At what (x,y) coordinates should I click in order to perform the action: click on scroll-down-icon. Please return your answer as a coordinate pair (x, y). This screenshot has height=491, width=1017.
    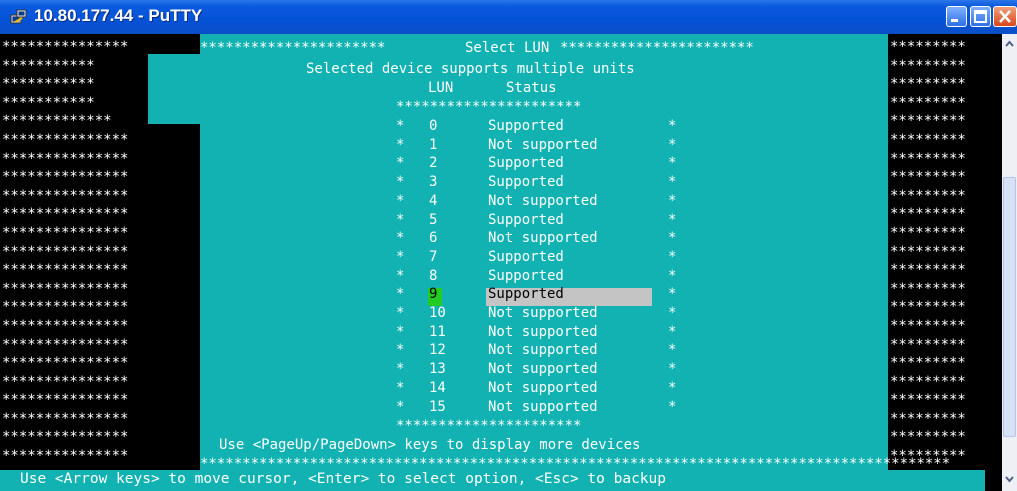
    Looking at the image, I should click on (1009, 479).